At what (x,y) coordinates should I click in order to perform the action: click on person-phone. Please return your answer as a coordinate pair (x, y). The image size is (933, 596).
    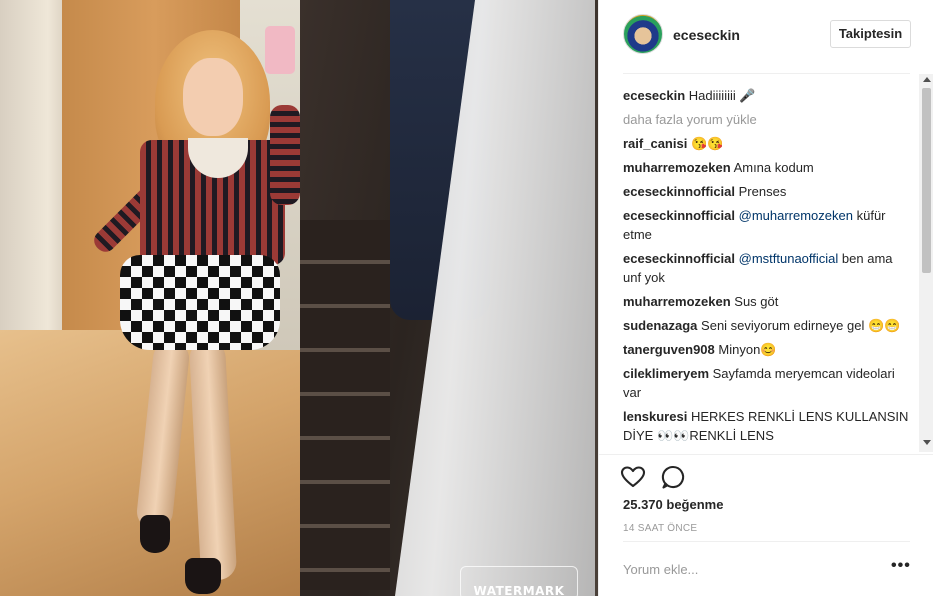
    Looking at the image, I should click on (280, 50).